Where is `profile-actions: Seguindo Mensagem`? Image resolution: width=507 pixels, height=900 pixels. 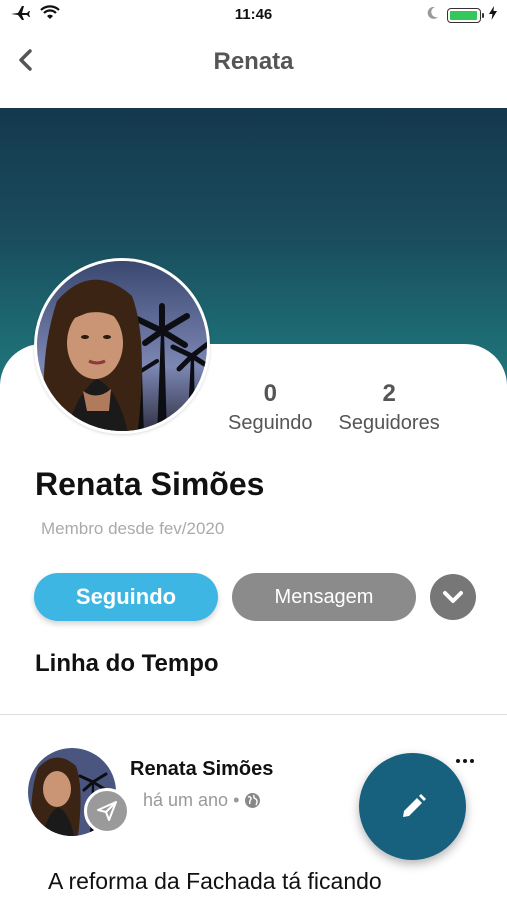
profile-actions: Seguindo Mensagem is located at coordinates (255, 597).